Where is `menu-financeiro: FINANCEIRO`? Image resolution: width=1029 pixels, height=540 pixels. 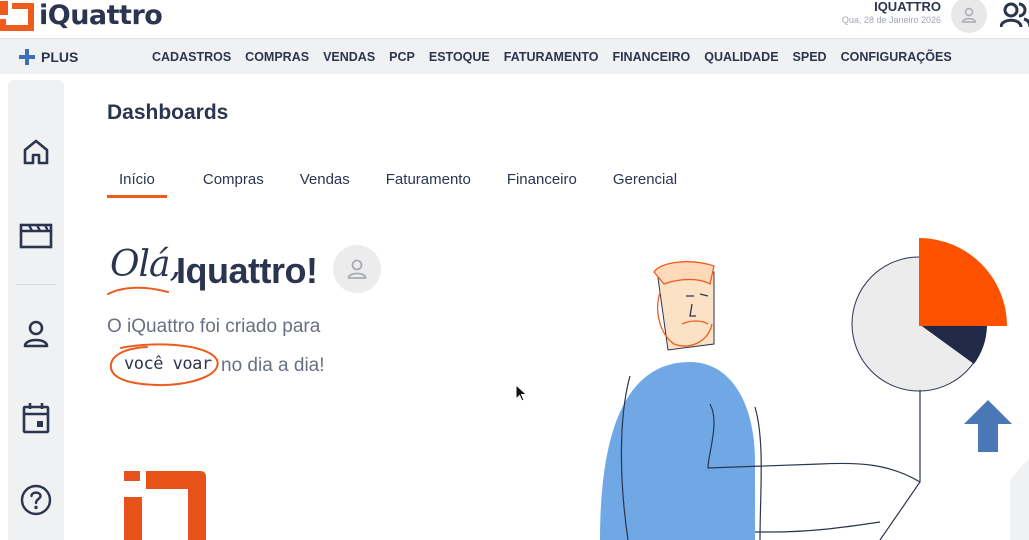
menu-financeiro: FINANCEIRO is located at coordinates (651, 57).